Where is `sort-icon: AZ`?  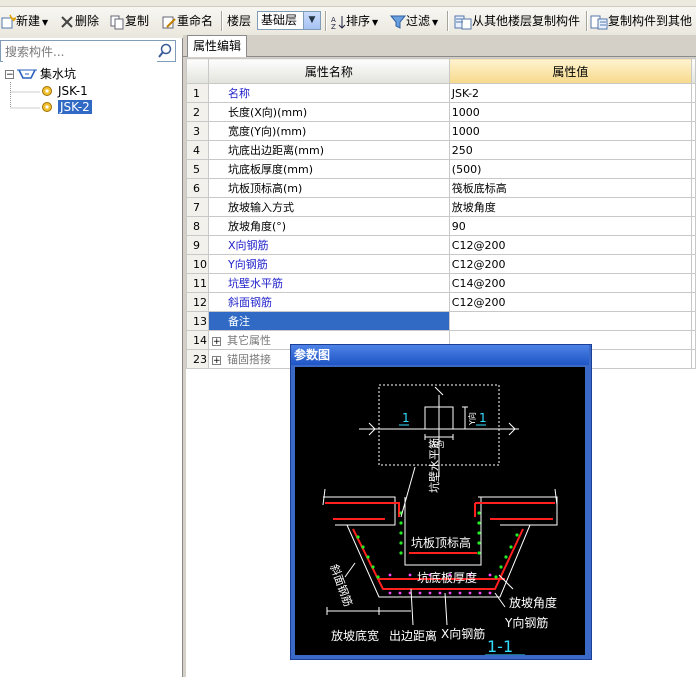 sort-icon: AZ is located at coordinates (338, 22).